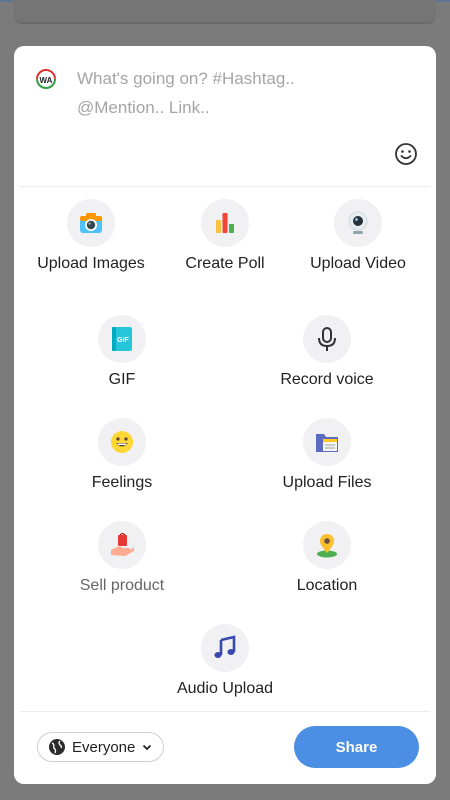  I want to click on sell-product-label: Sell product, so click(122, 585).